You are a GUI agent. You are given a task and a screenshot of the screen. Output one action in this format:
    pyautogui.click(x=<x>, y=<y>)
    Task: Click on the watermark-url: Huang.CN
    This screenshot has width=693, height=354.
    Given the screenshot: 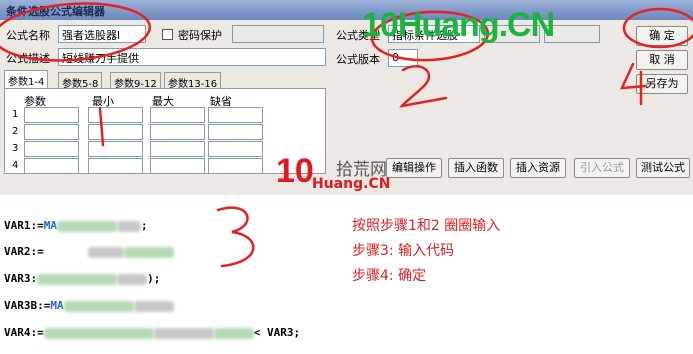 What is the action you would take?
    pyautogui.click(x=351, y=184)
    